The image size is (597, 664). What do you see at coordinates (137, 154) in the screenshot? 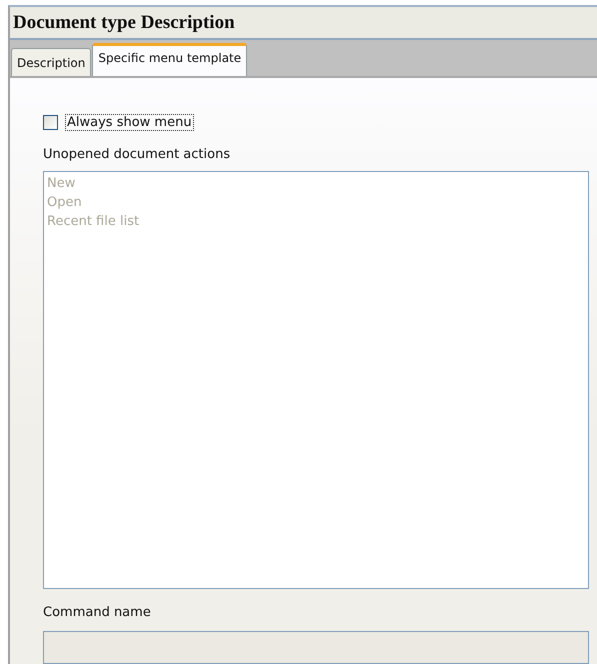
I see `list-label: Unopened document actions` at bounding box center [137, 154].